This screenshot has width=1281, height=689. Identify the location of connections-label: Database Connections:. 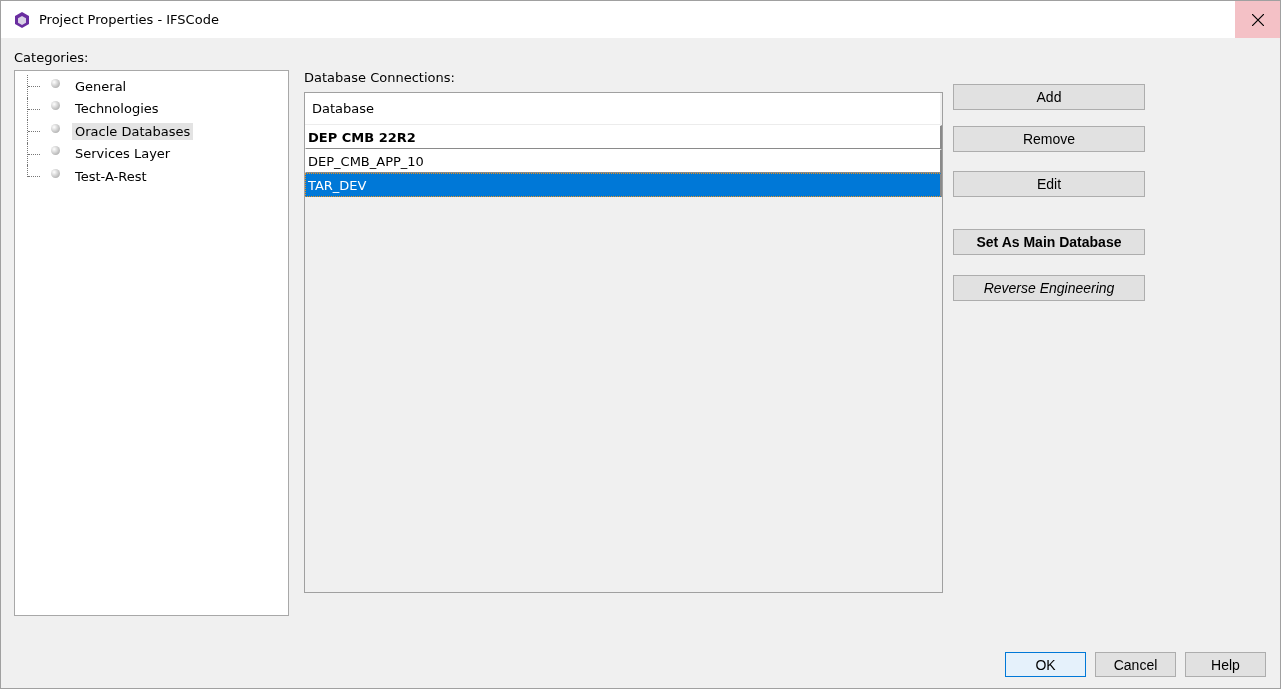
(380, 78).